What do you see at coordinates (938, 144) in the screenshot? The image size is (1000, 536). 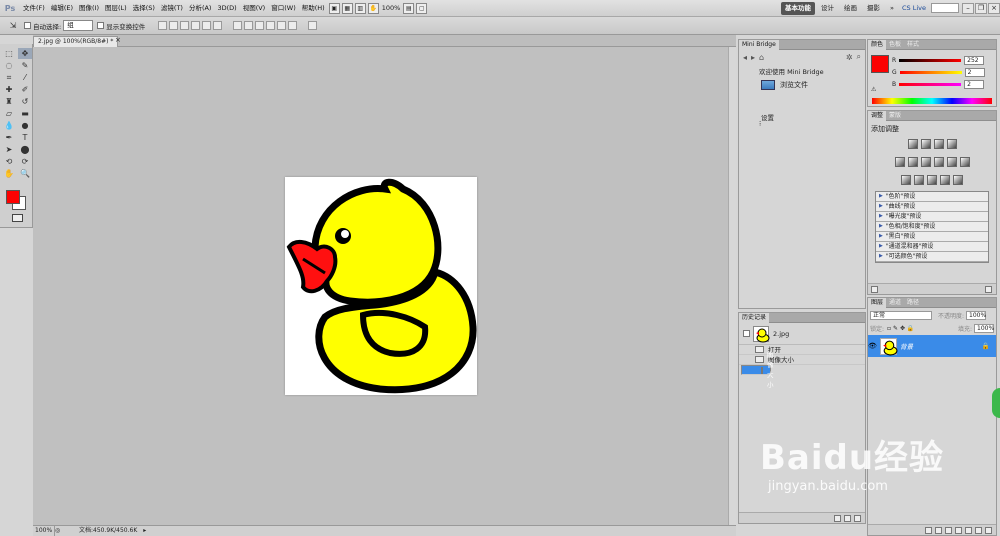 I see `curves-icon` at bounding box center [938, 144].